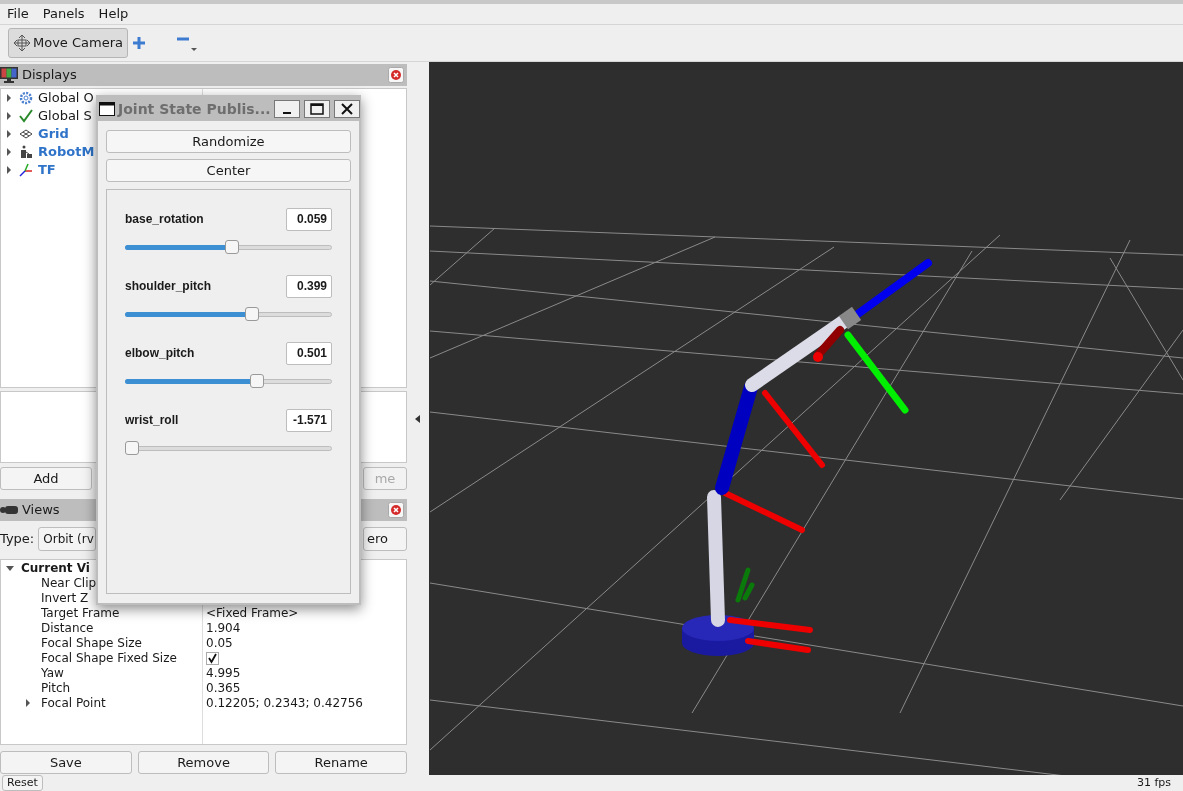 Image resolution: width=1183 pixels, height=791 pixels. I want to click on joint-value-field: 0.059, so click(309, 219).